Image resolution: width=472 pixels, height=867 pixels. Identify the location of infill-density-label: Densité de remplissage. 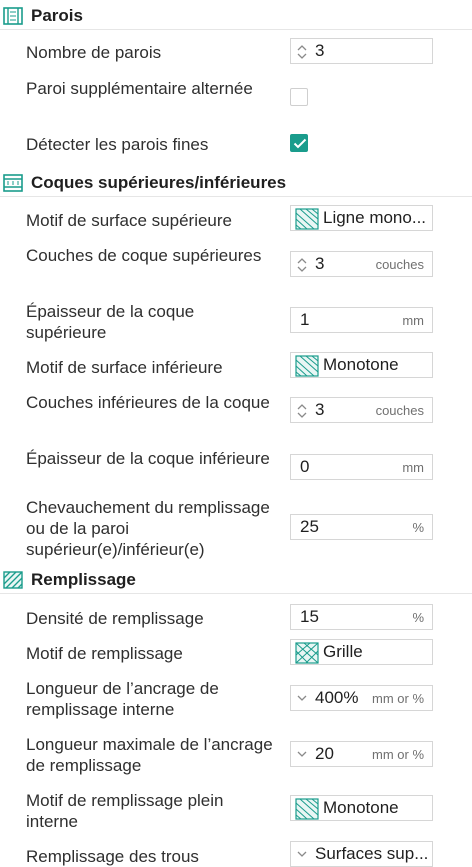
(115, 618).